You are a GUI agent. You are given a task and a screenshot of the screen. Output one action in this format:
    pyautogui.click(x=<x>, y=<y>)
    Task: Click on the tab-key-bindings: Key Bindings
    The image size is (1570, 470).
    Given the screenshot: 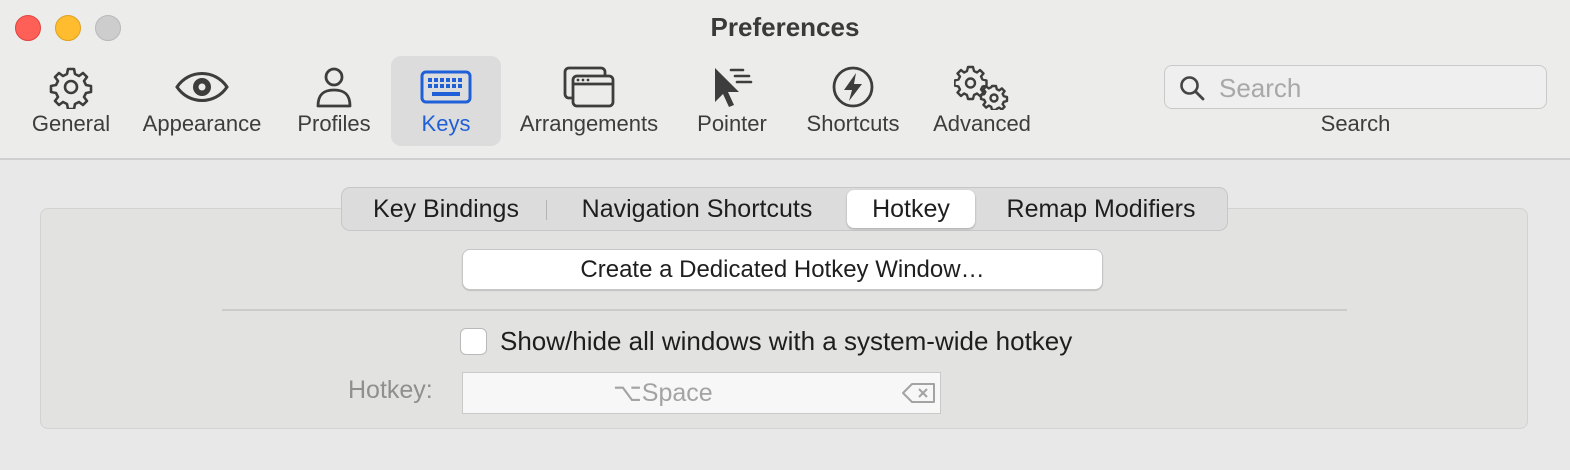 What is the action you would take?
    pyautogui.click(x=446, y=209)
    